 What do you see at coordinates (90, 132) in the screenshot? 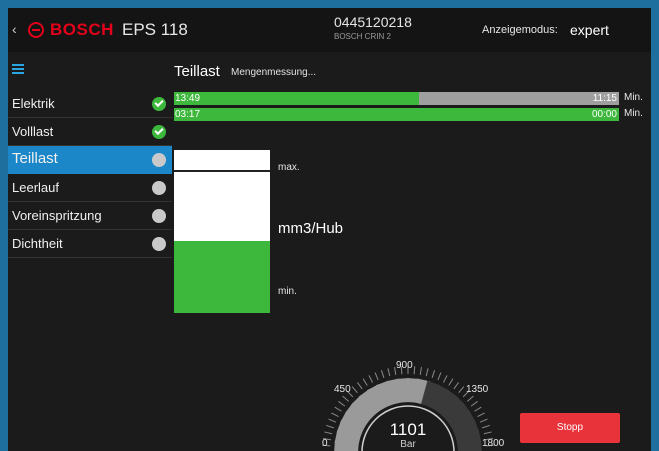
I see `sidebar-item-volllast: Volllast` at bounding box center [90, 132].